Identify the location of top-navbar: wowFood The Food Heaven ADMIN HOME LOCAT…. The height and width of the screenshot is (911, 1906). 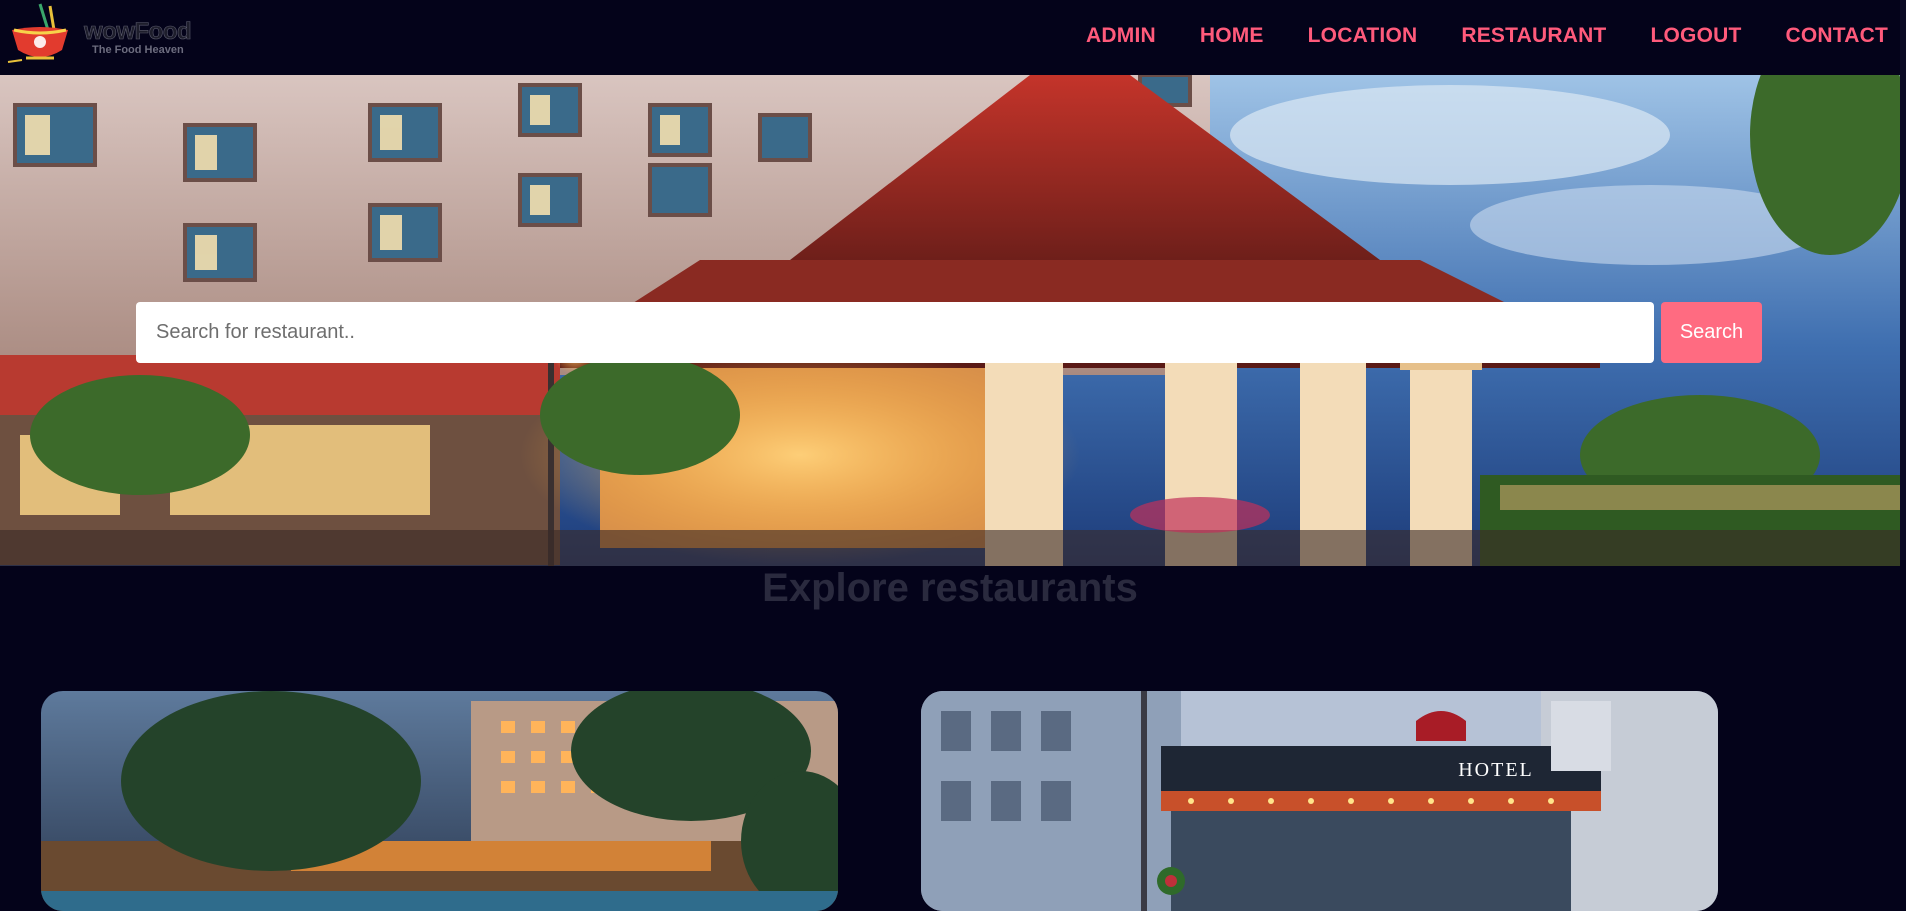
(950, 37).